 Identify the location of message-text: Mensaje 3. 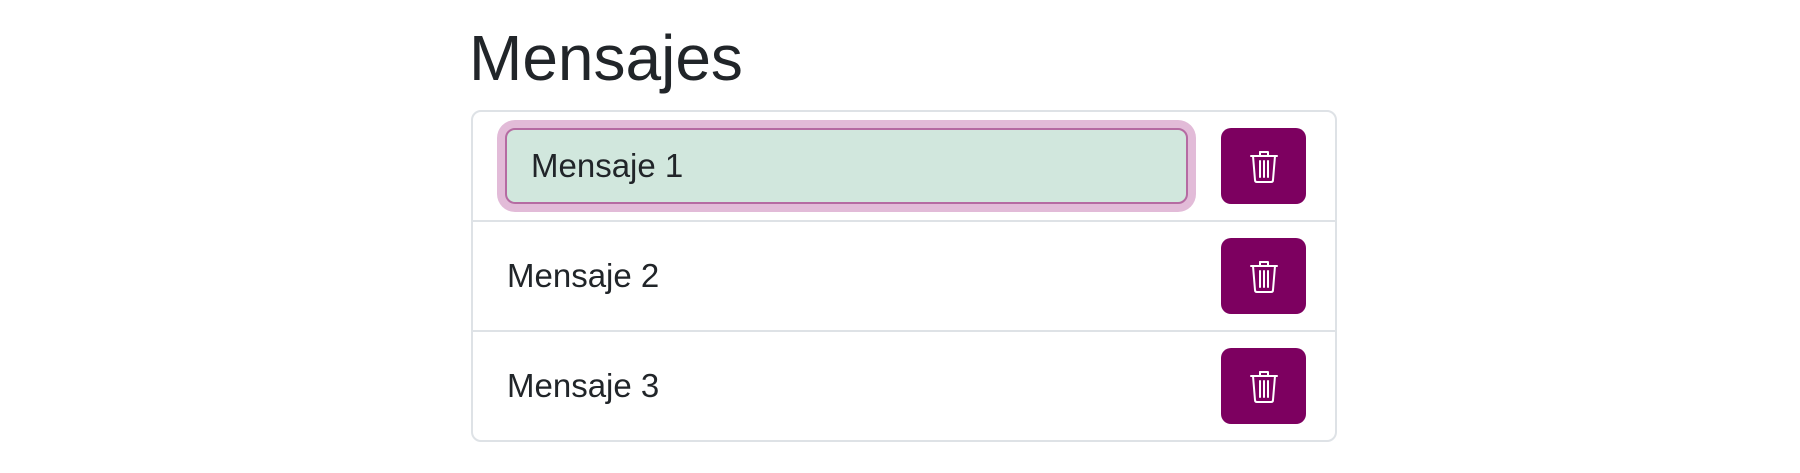
(583, 386).